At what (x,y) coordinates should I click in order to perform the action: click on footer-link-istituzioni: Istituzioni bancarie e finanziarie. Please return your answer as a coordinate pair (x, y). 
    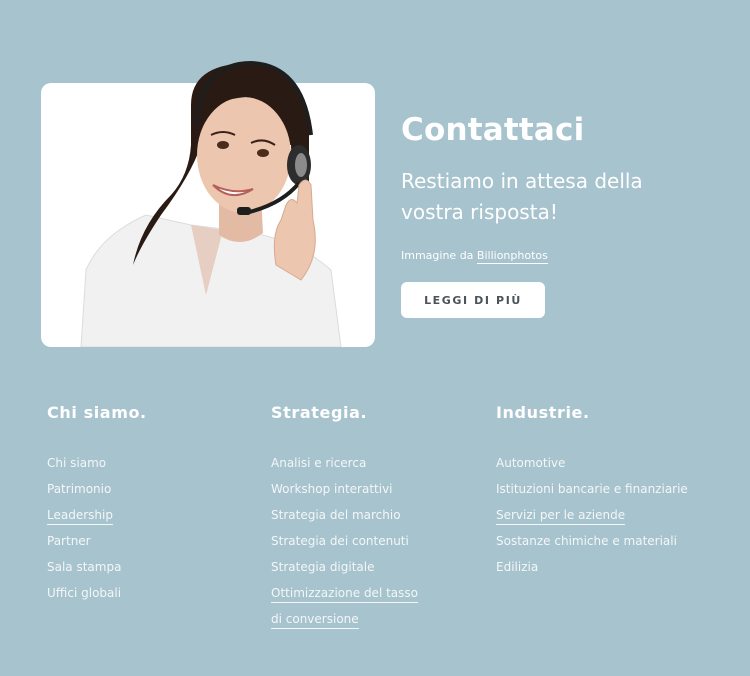
    Looking at the image, I should click on (606, 489).